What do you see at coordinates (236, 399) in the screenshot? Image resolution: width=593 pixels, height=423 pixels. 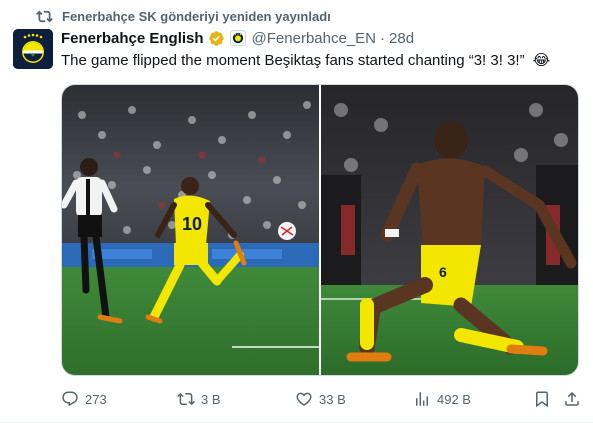 I see `repost-button: 3 B` at bounding box center [236, 399].